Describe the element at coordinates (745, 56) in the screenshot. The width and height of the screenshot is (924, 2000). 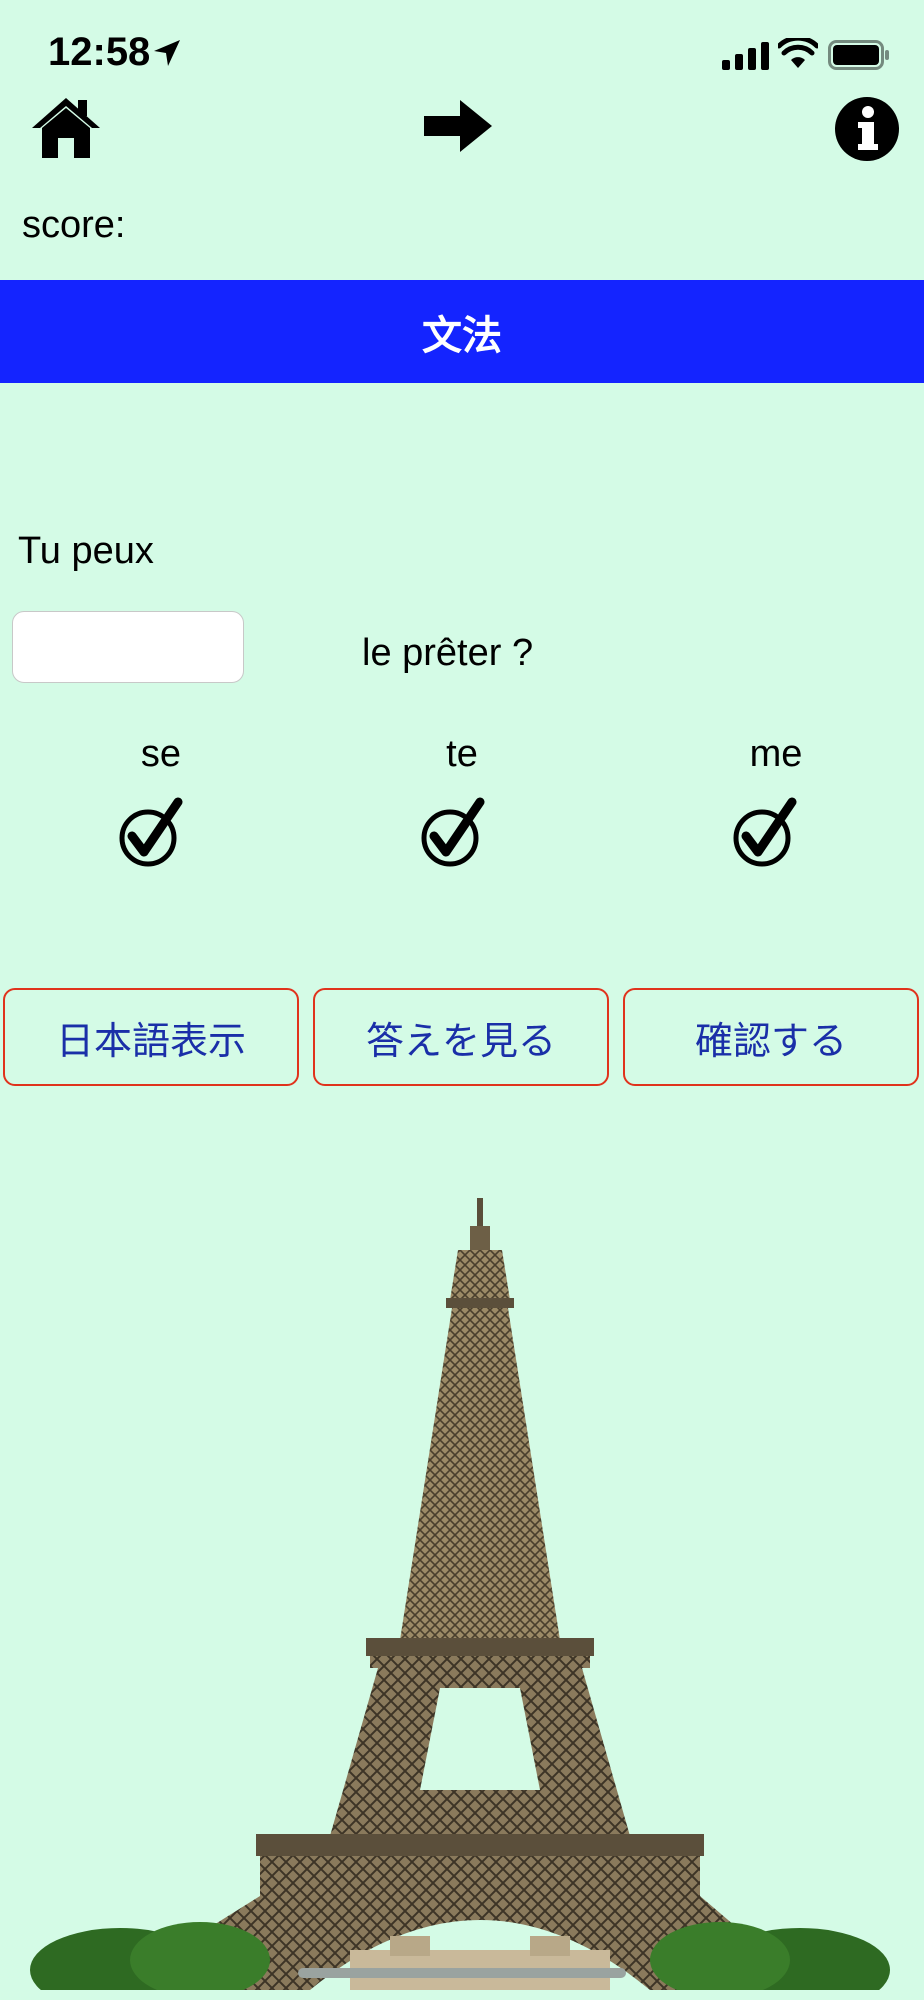
I see `signal-icon` at that location.